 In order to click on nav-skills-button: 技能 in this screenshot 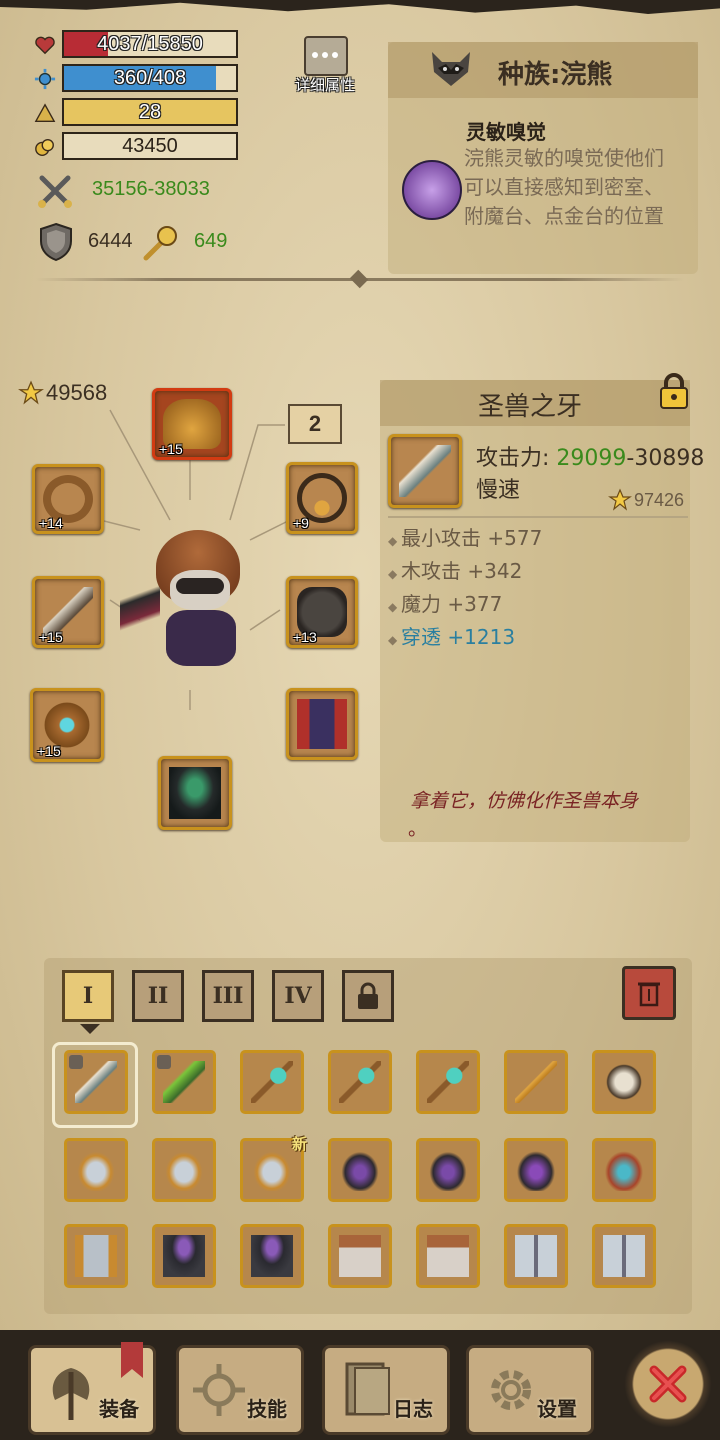, I will do `click(240, 1390)`.